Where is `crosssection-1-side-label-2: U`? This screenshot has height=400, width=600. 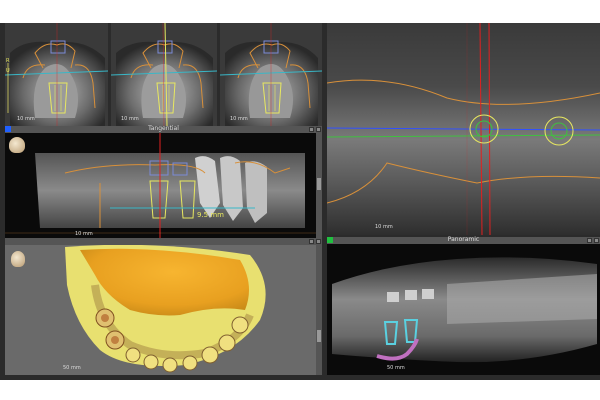 crosssection-1-side-label-2: U is located at coordinates (8, 71).